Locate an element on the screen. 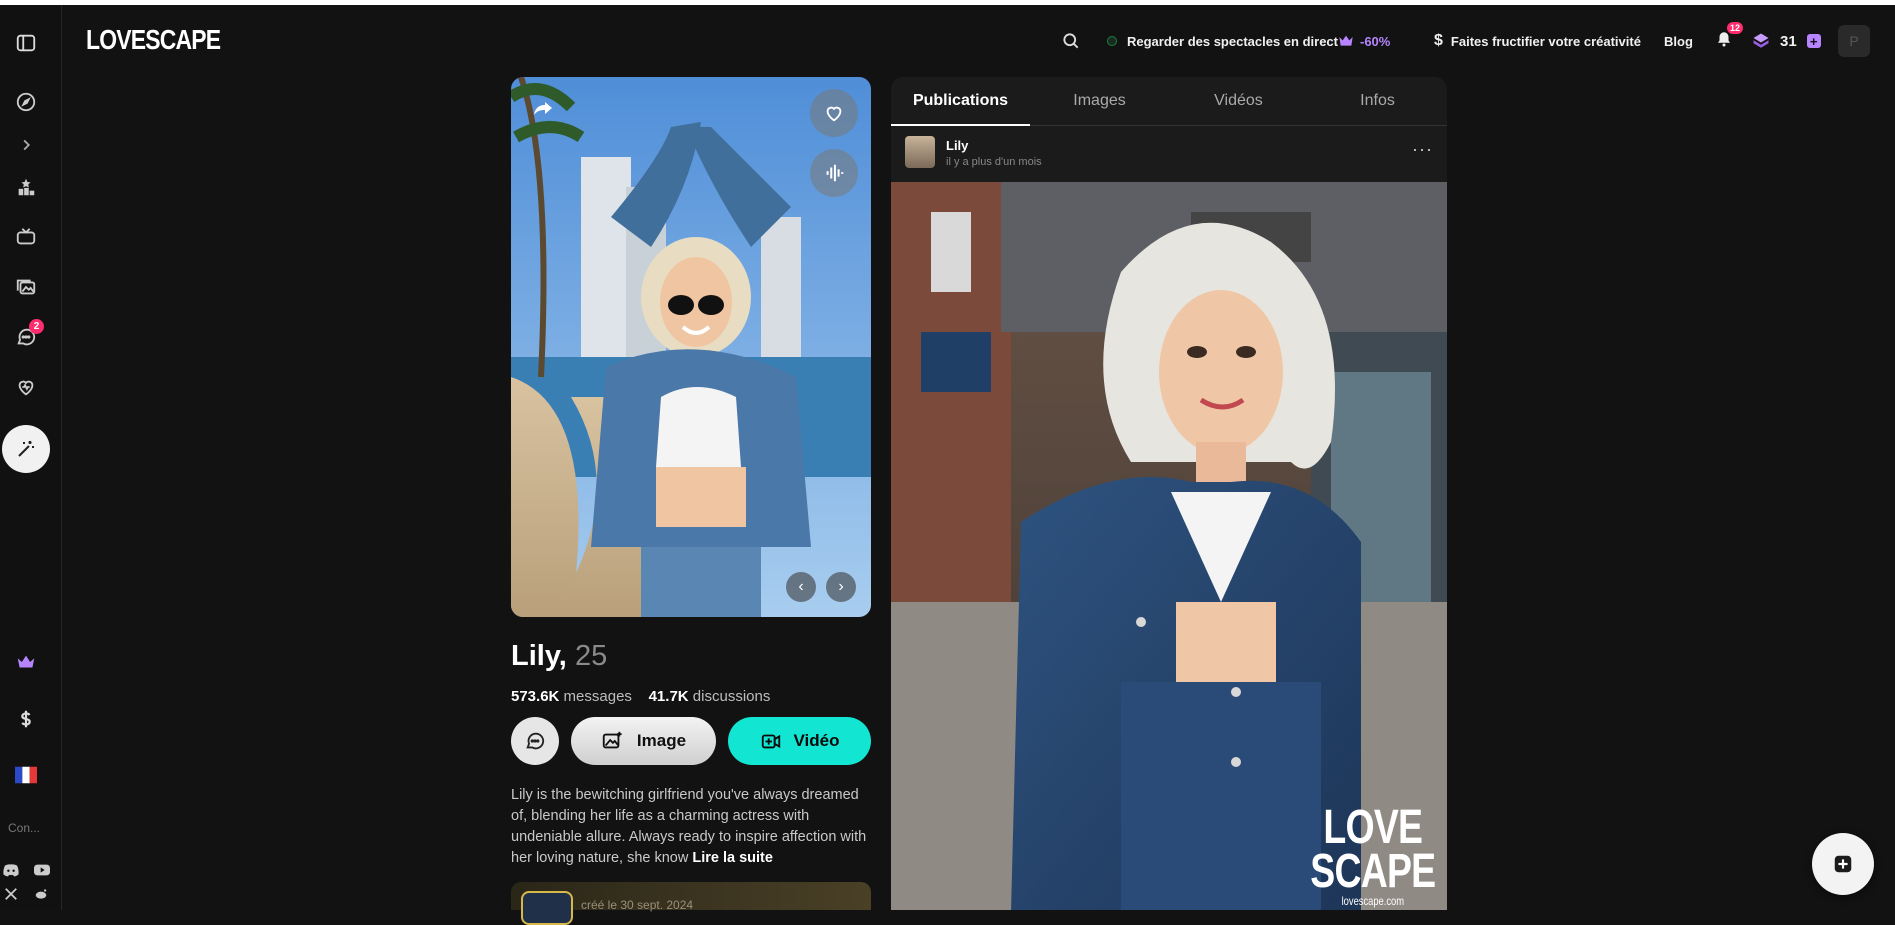  tab-images: Images is located at coordinates (1099, 101).